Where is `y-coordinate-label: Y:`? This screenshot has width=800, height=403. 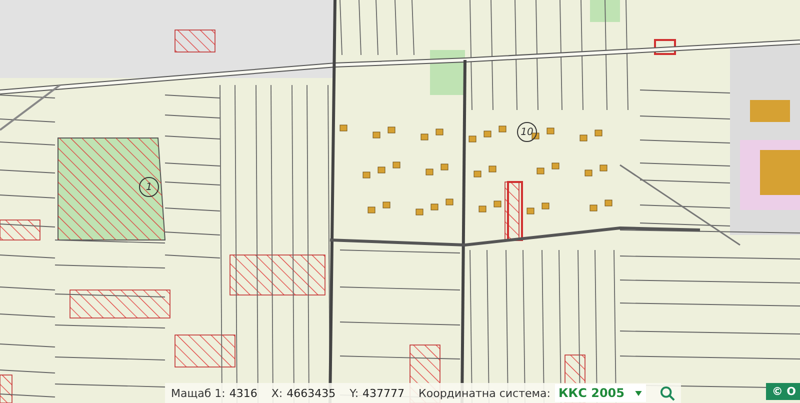 y-coordinate-label: Y: is located at coordinates (354, 393).